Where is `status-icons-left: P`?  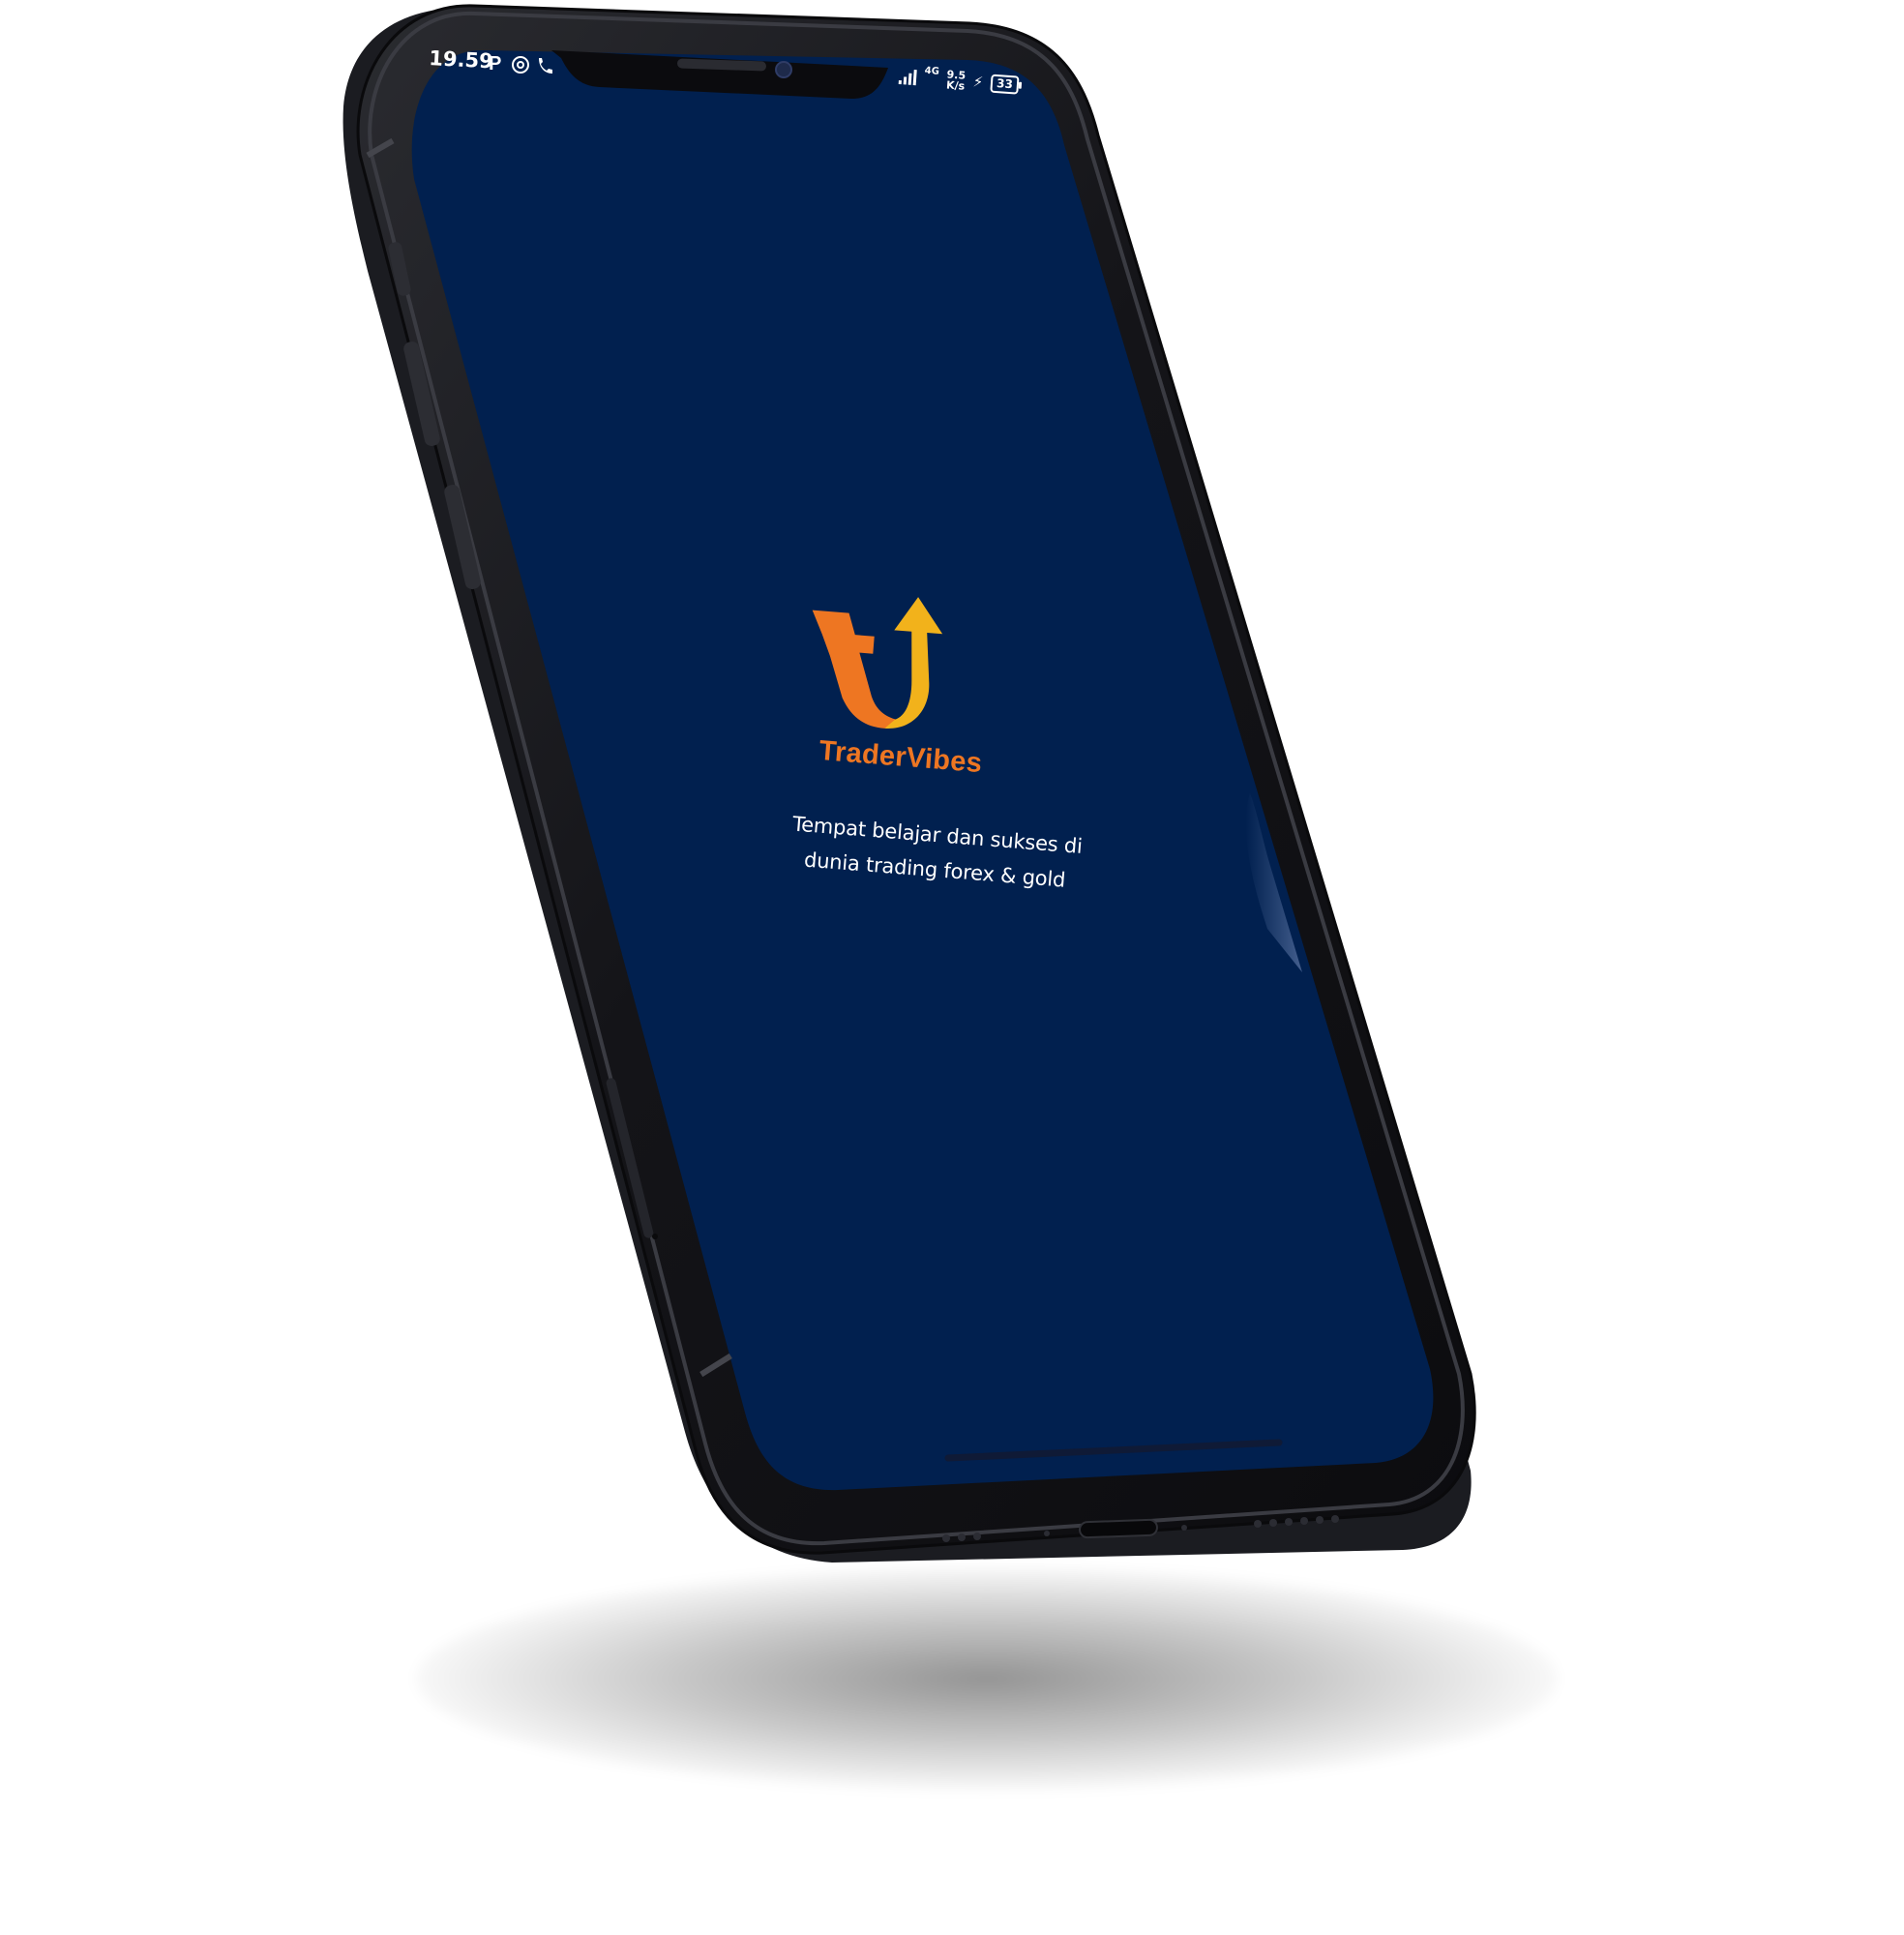
status-icons-left: P is located at coordinates (521, 63).